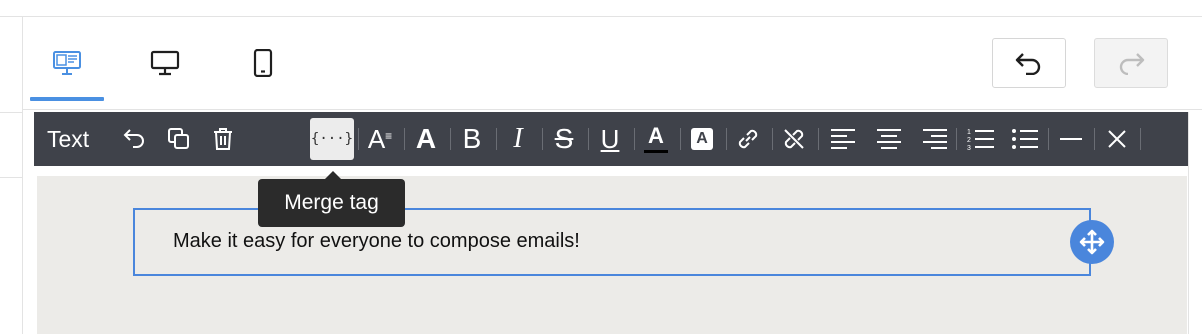  I want to click on header-divider, so click(612, 109).